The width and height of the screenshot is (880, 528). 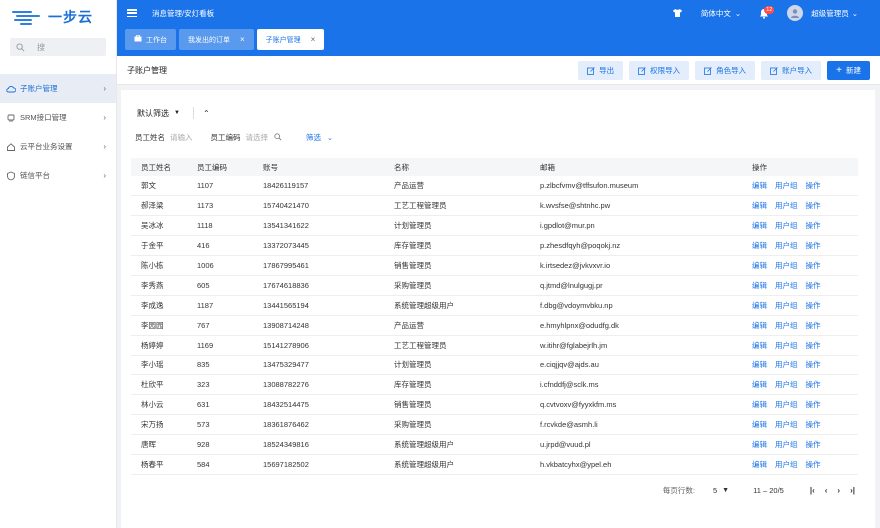 I want to click on table-cell: 18426119157, so click(x=318, y=186).